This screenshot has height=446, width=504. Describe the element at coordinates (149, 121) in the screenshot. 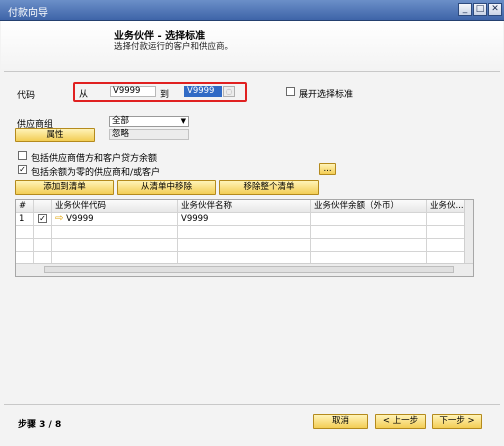

I see `vendor-group-select: 全部 ▼` at that location.